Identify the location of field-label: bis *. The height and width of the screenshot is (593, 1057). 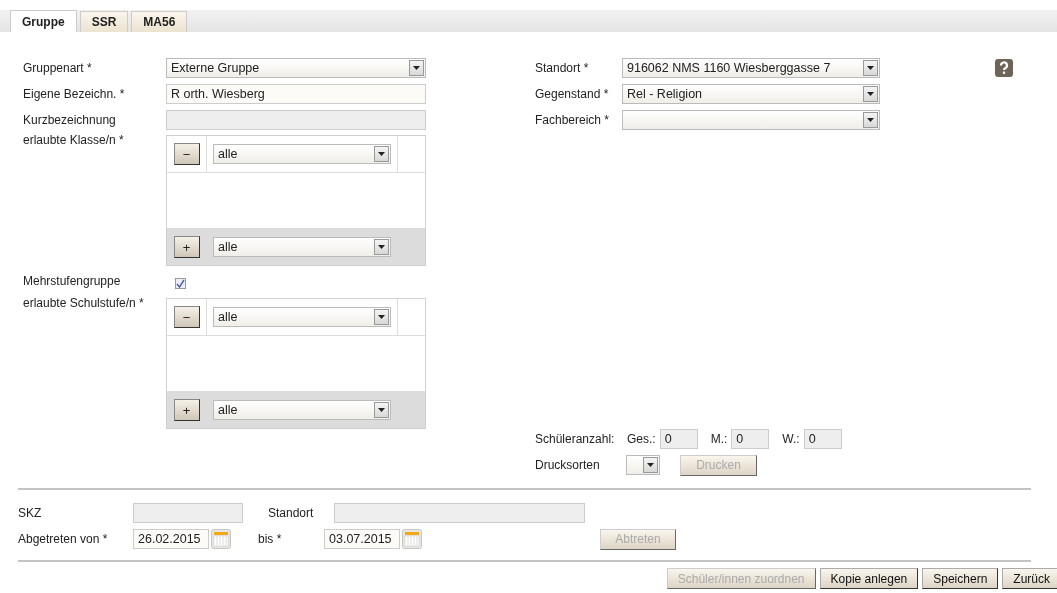
(270, 539).